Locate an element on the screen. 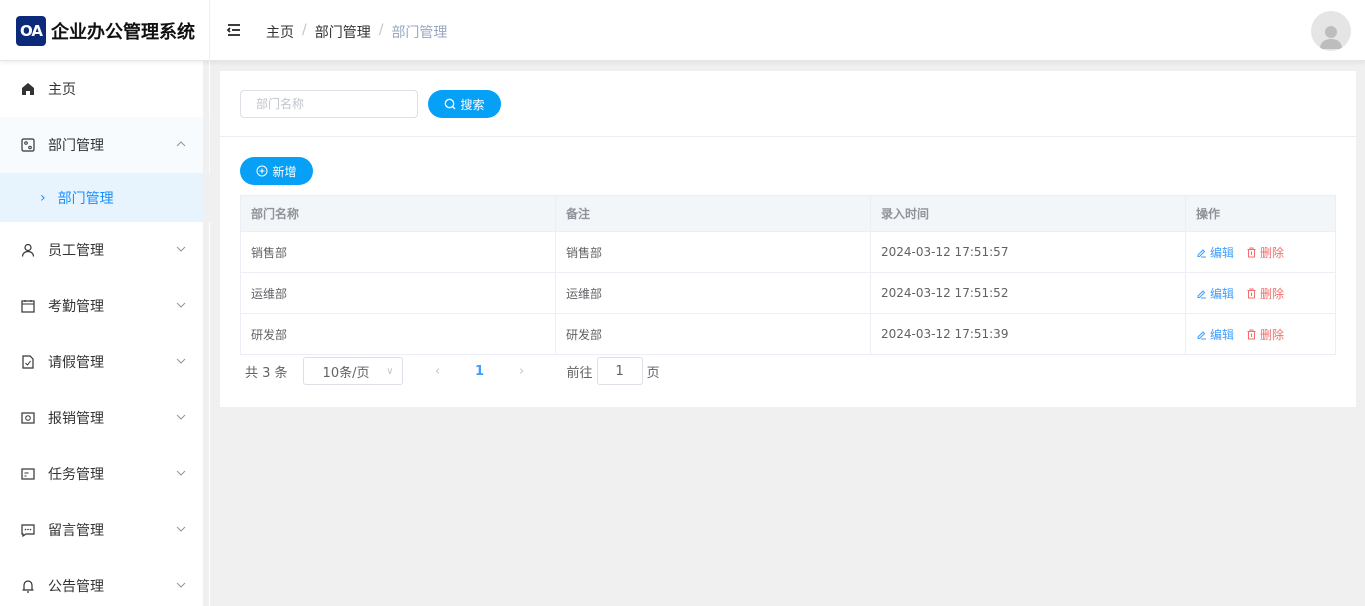  sidebar-item-message: 留言管理 is located at coordinates (105, 530).